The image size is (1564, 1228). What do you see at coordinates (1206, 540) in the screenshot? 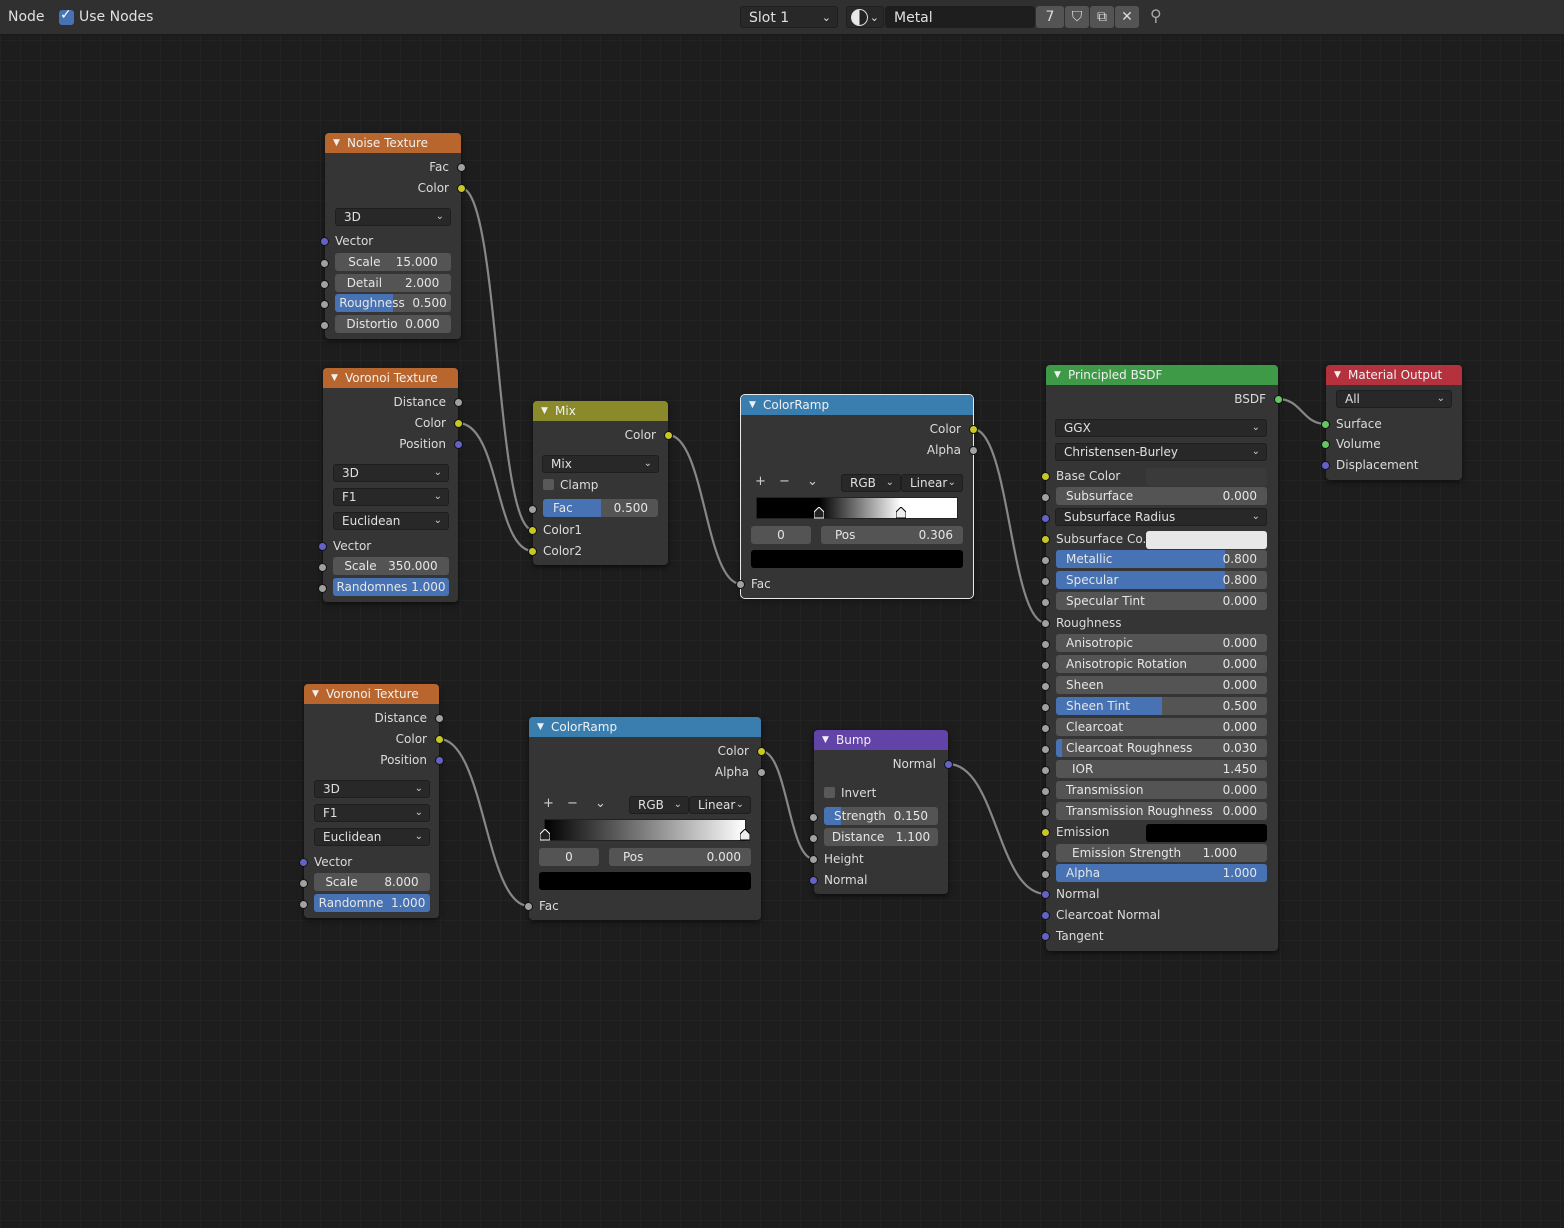
I see `subsurface-color-swatch` at bounding box center [1206, 540].